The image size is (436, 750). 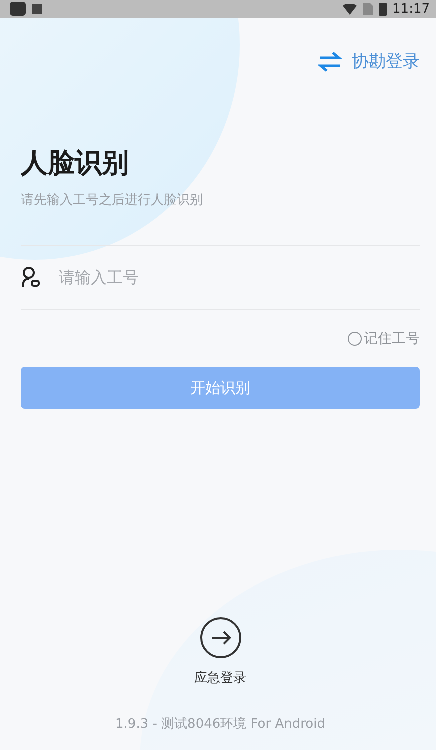 What do you see at coordinates (221, 638) in the screenshot?
I see `arrow-circle-icon` at bounding box center [221, 638].